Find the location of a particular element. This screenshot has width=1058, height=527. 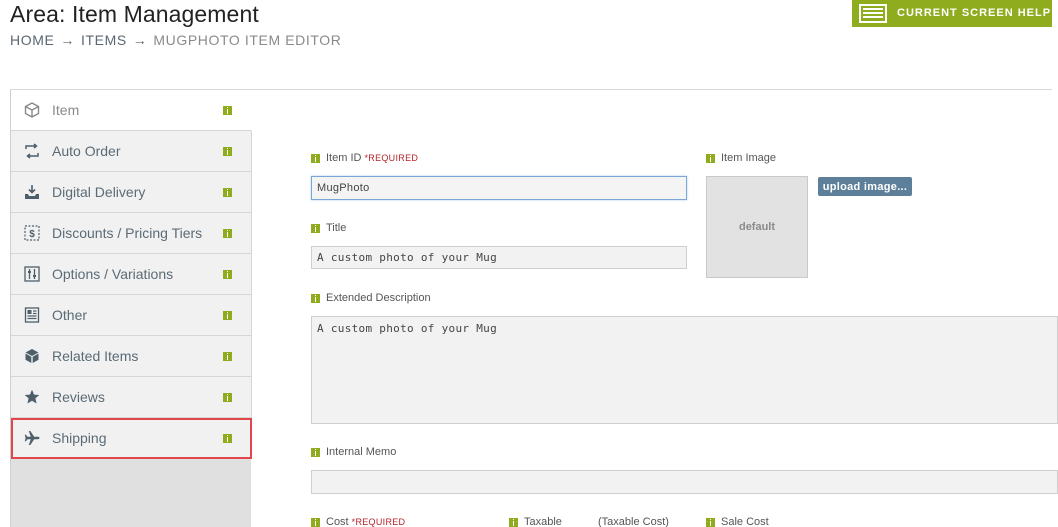

item-image-label-text: Item Image is located at coordinates (749, 158).